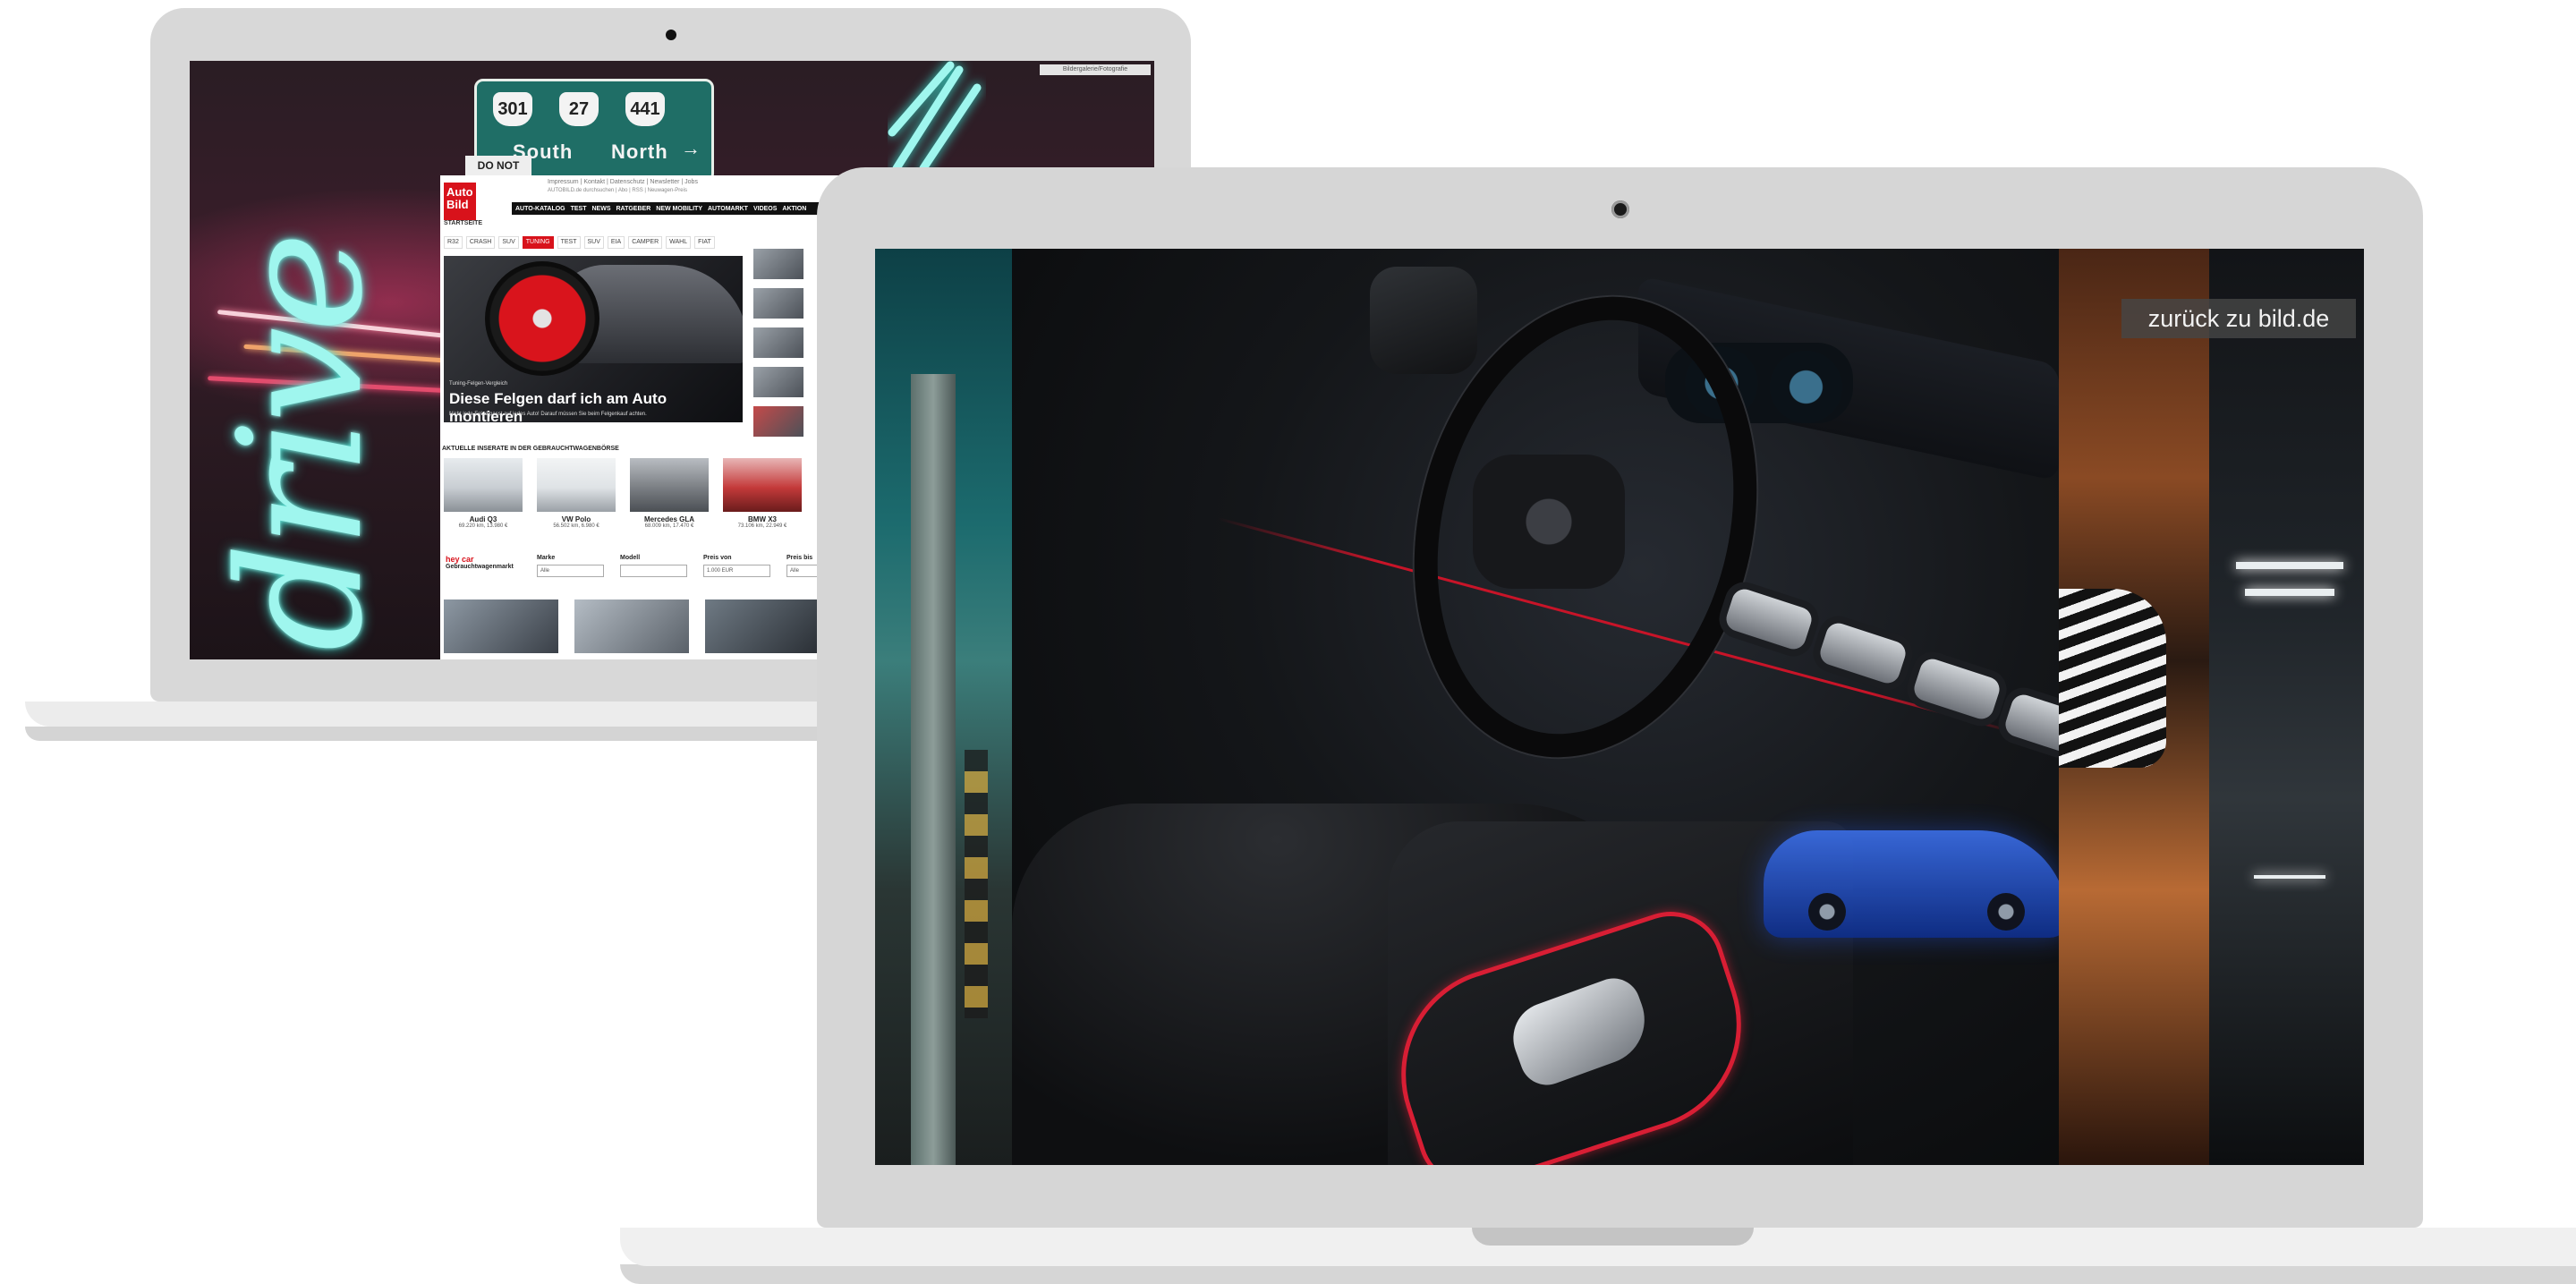  I want to click on hero-kicker: Tuning-Felgen-Vergleich, so click(478, 384).